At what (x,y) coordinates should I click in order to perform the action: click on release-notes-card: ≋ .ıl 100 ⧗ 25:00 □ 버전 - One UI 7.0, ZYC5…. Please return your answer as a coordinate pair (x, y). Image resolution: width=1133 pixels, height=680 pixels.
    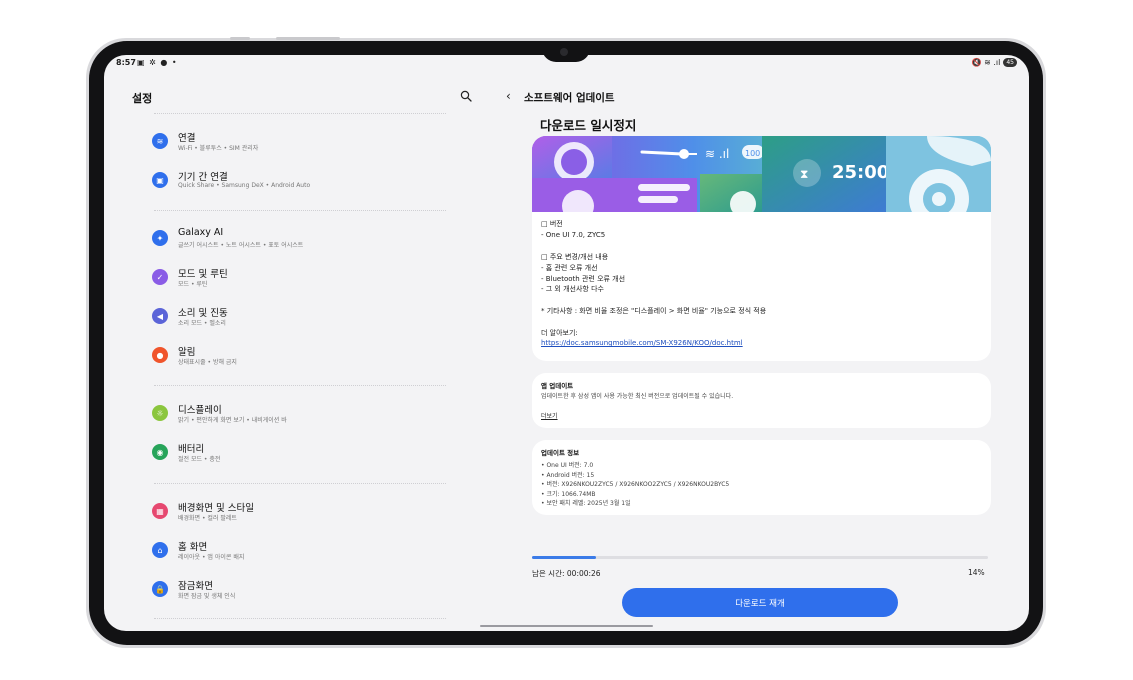
    Looking at the image, I should click on (761, 248).